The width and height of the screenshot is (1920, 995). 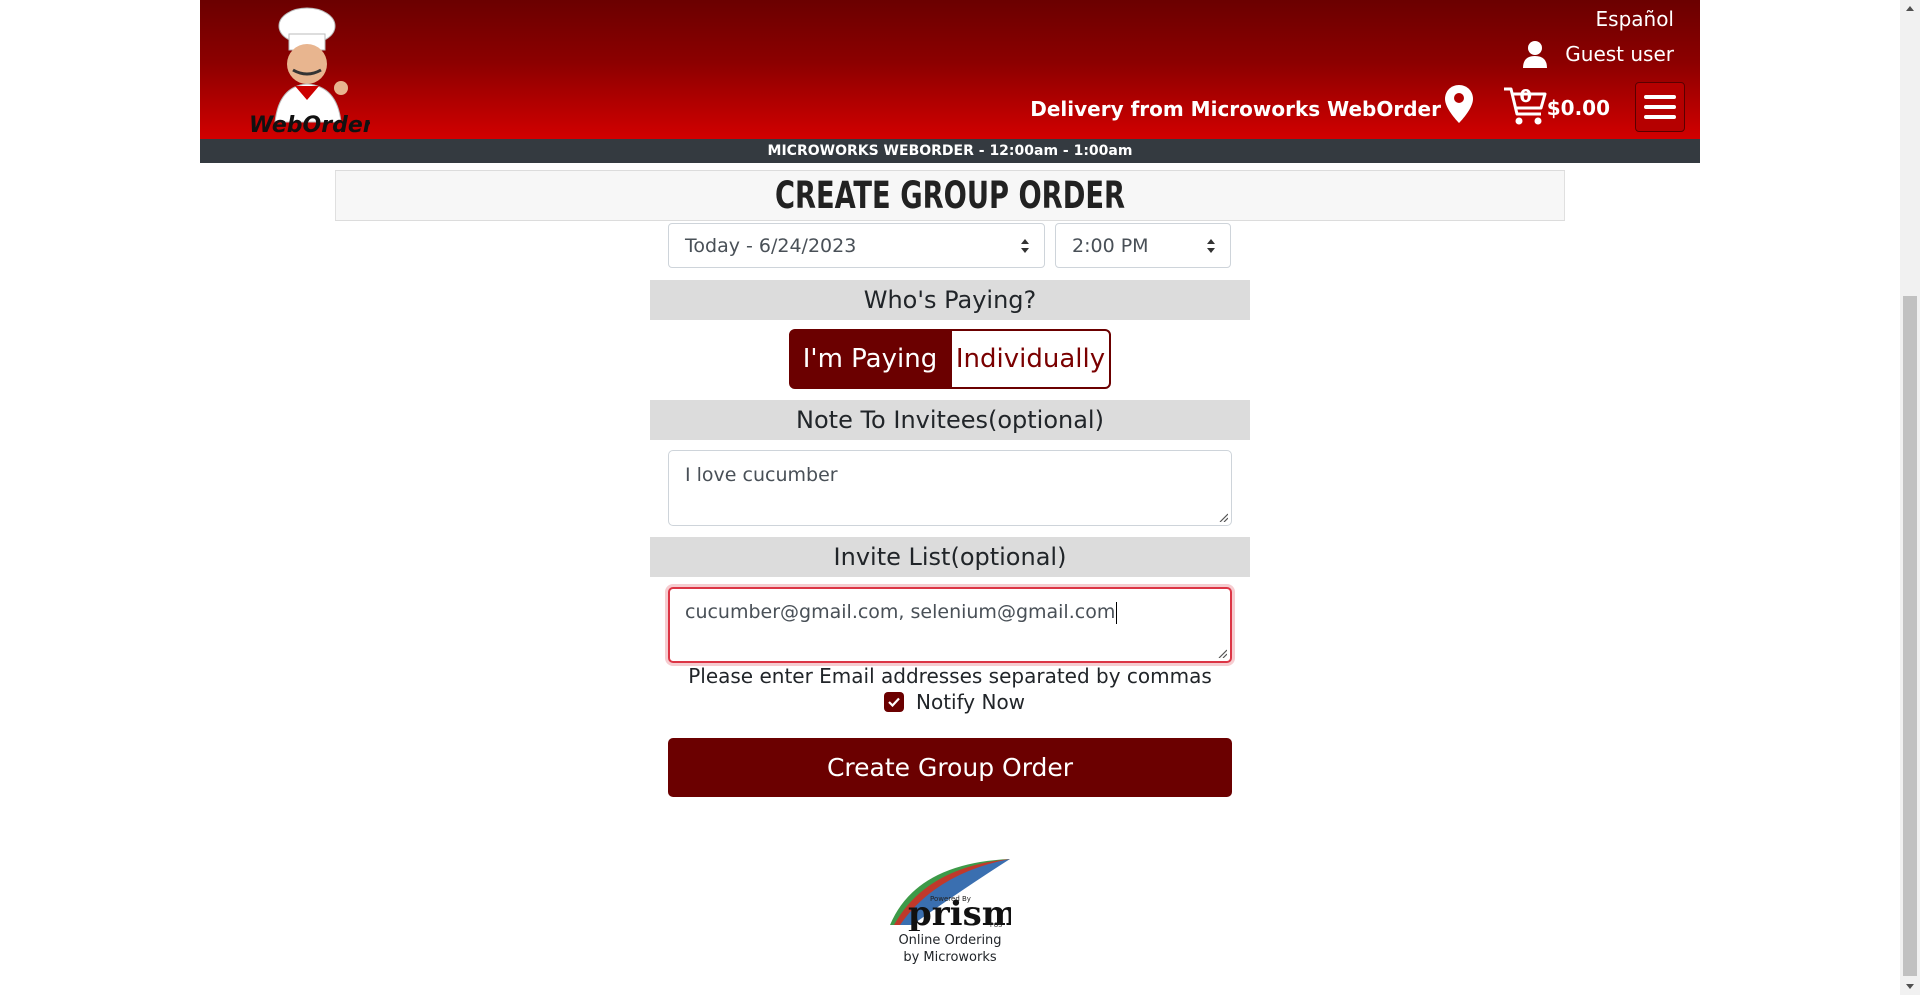 What do you see at coordinates (950, 300) in the screenshot?
I see `whos-paying-heading: Who's Paying?` at bounding box center [950, 300].